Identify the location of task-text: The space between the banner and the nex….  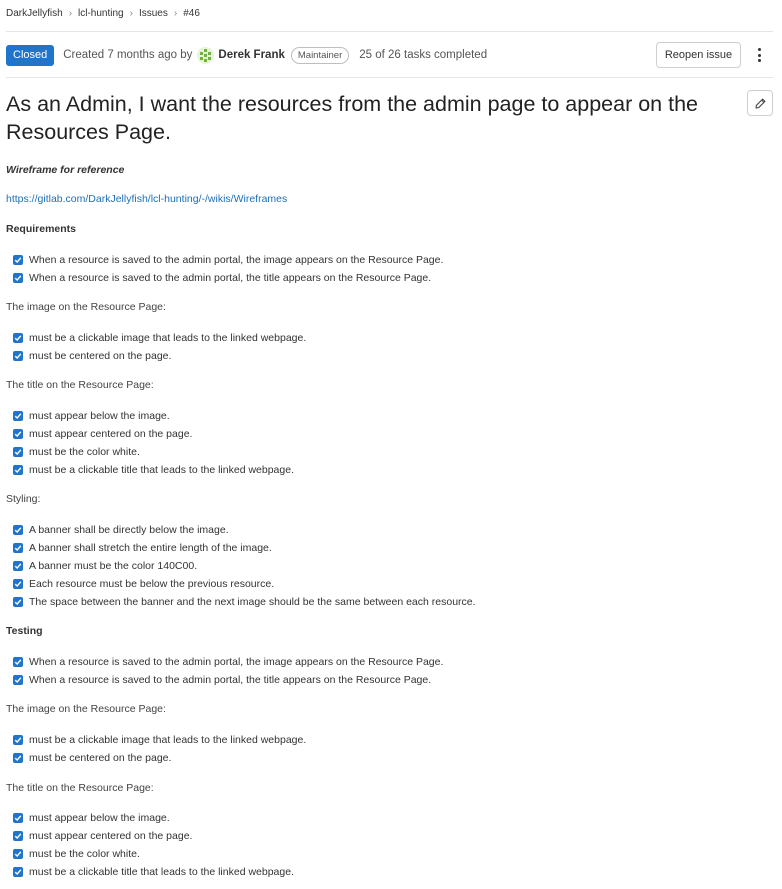
(252, 602).